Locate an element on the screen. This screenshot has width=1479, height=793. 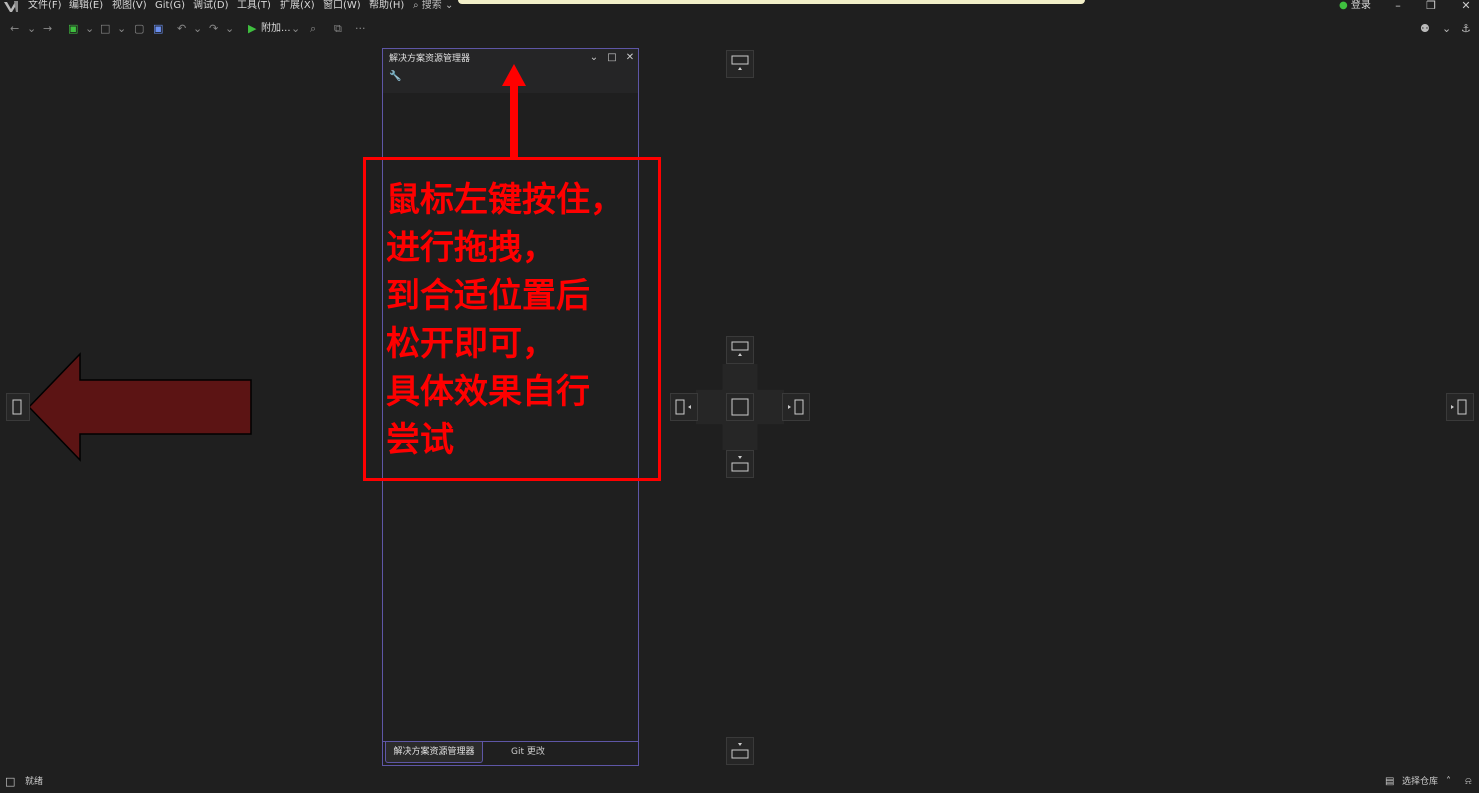
annotation-box: 鼠标左键按住， 进行拖拽， 到合适位置后 松开即可， 具体效果自行 尝试 is located at coordinates (512, 319).